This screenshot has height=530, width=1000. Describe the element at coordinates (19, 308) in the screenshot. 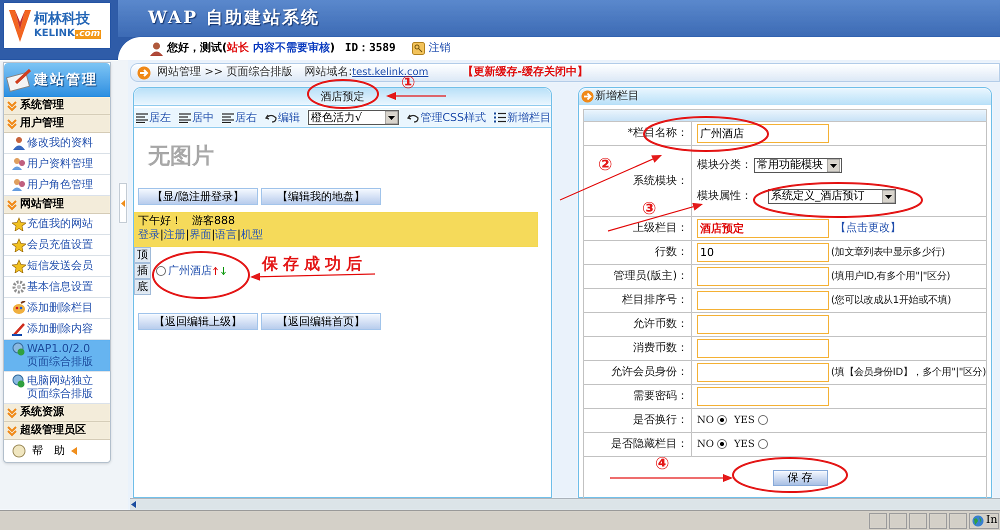

I see `palette-icon` at that location.